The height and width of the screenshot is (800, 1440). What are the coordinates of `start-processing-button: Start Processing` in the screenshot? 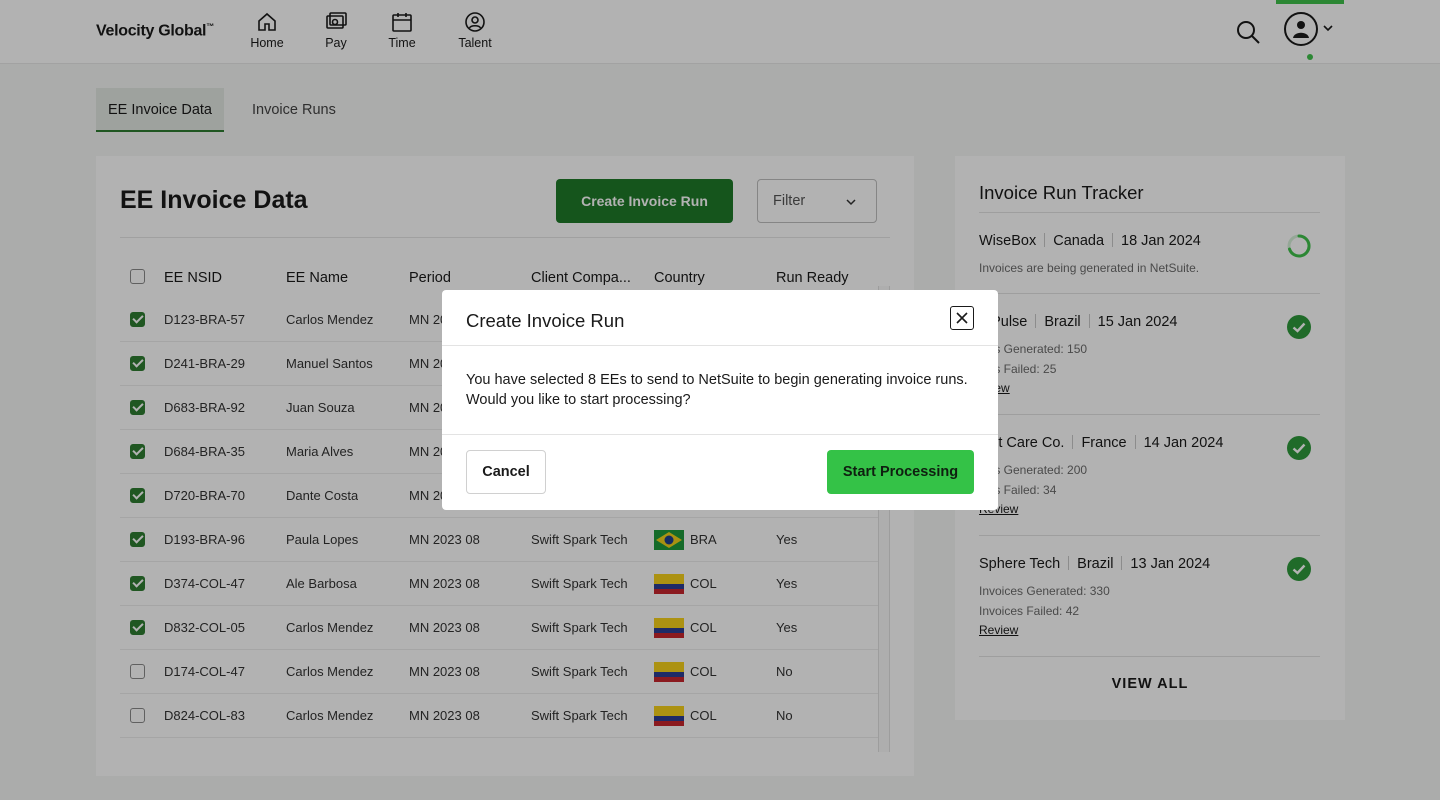 It's located at (900, 472).